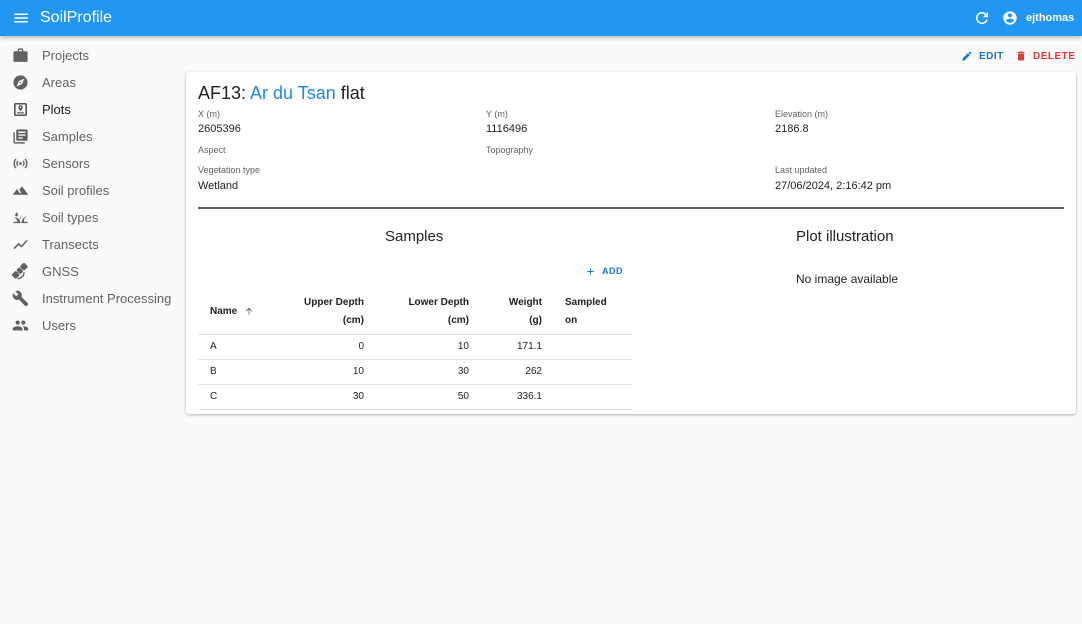 The image size is (1082, 624). Describe the element at coordinates (209, 114) in the screenshot. I see `x-label: X (m)` at that location.